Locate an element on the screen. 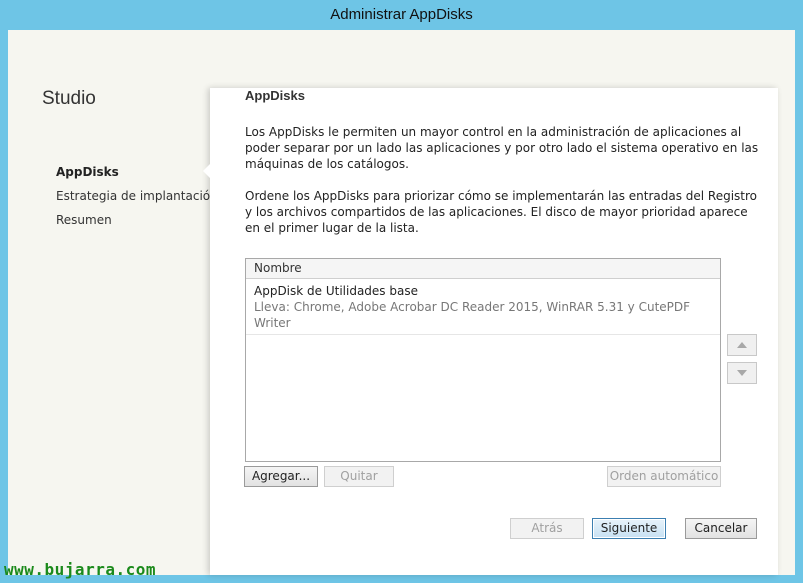 This screenshot has height=583, width=803. next-button: Siguiente is located at coordinates (629, 528).